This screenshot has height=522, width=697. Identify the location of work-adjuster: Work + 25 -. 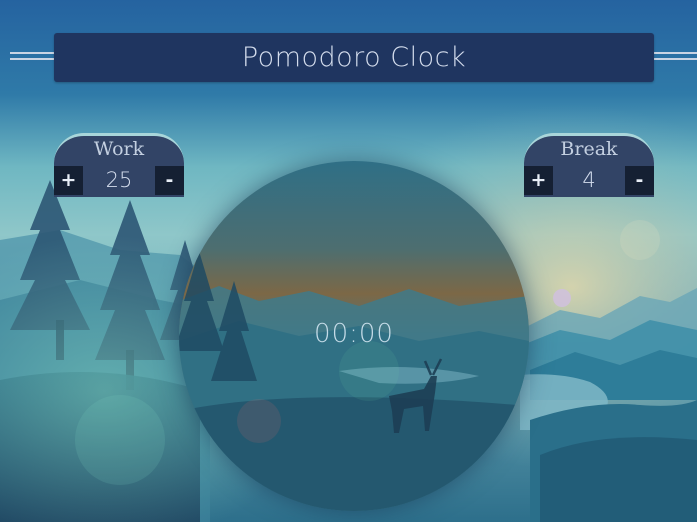
(119, 165).